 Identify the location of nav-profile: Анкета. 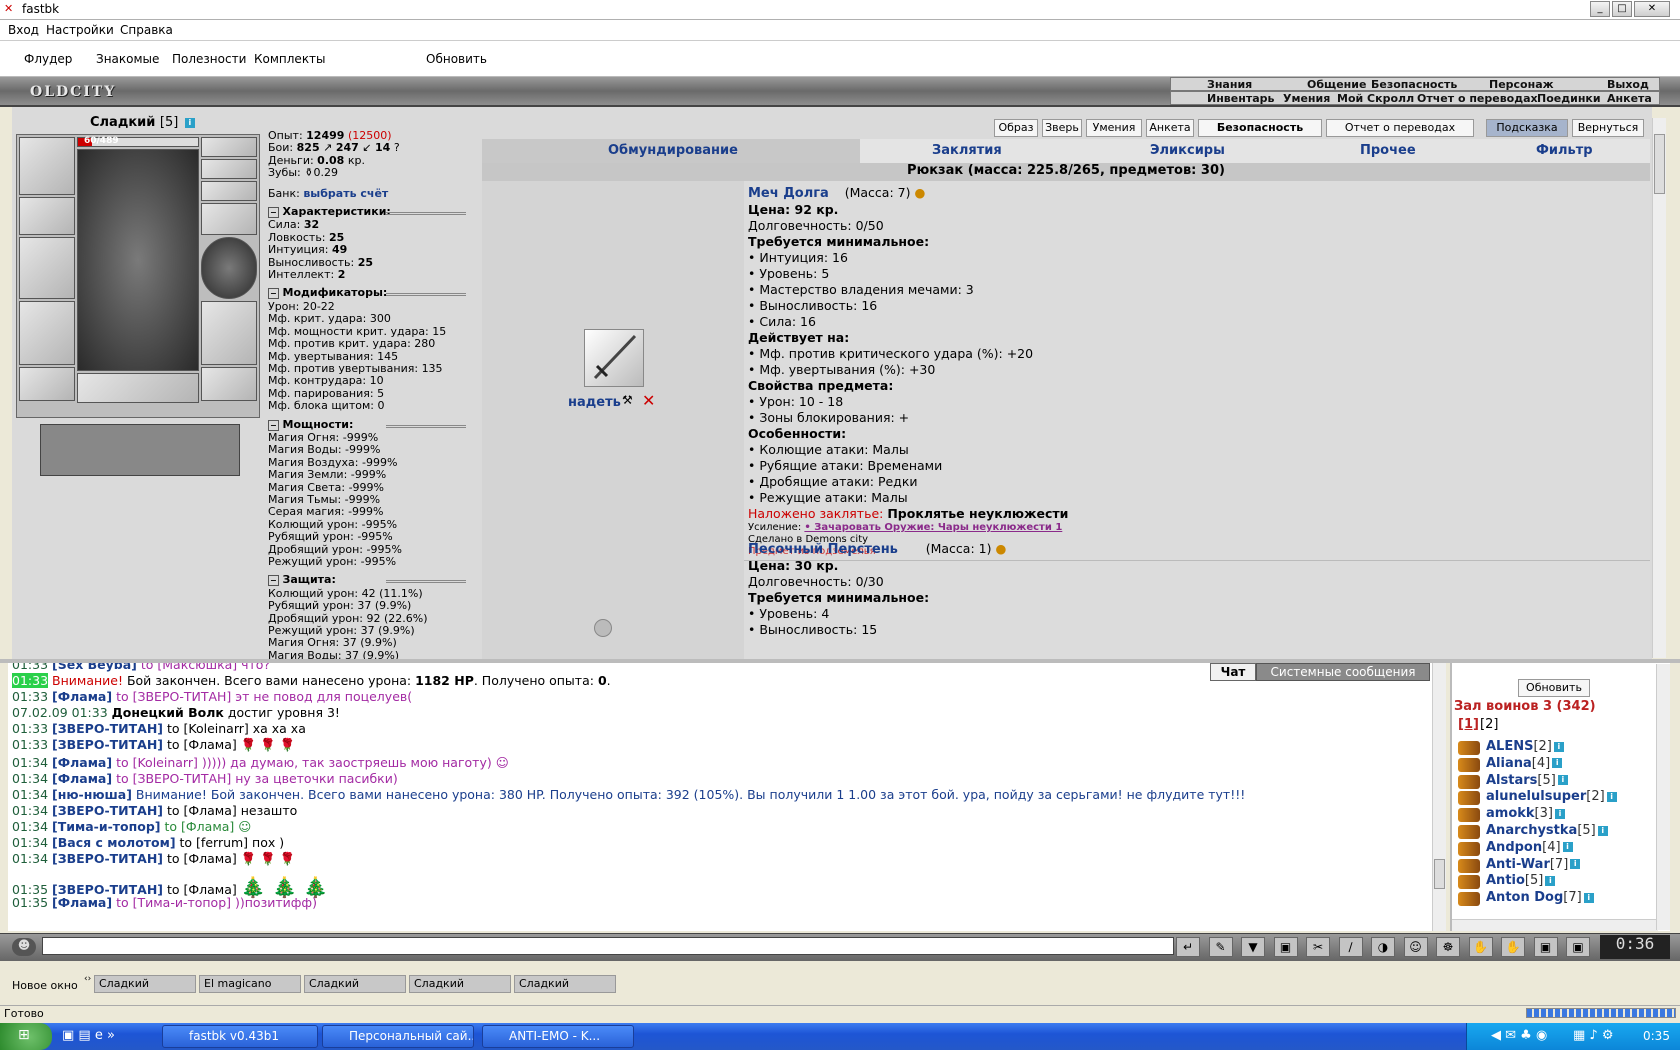
(1629, 98).